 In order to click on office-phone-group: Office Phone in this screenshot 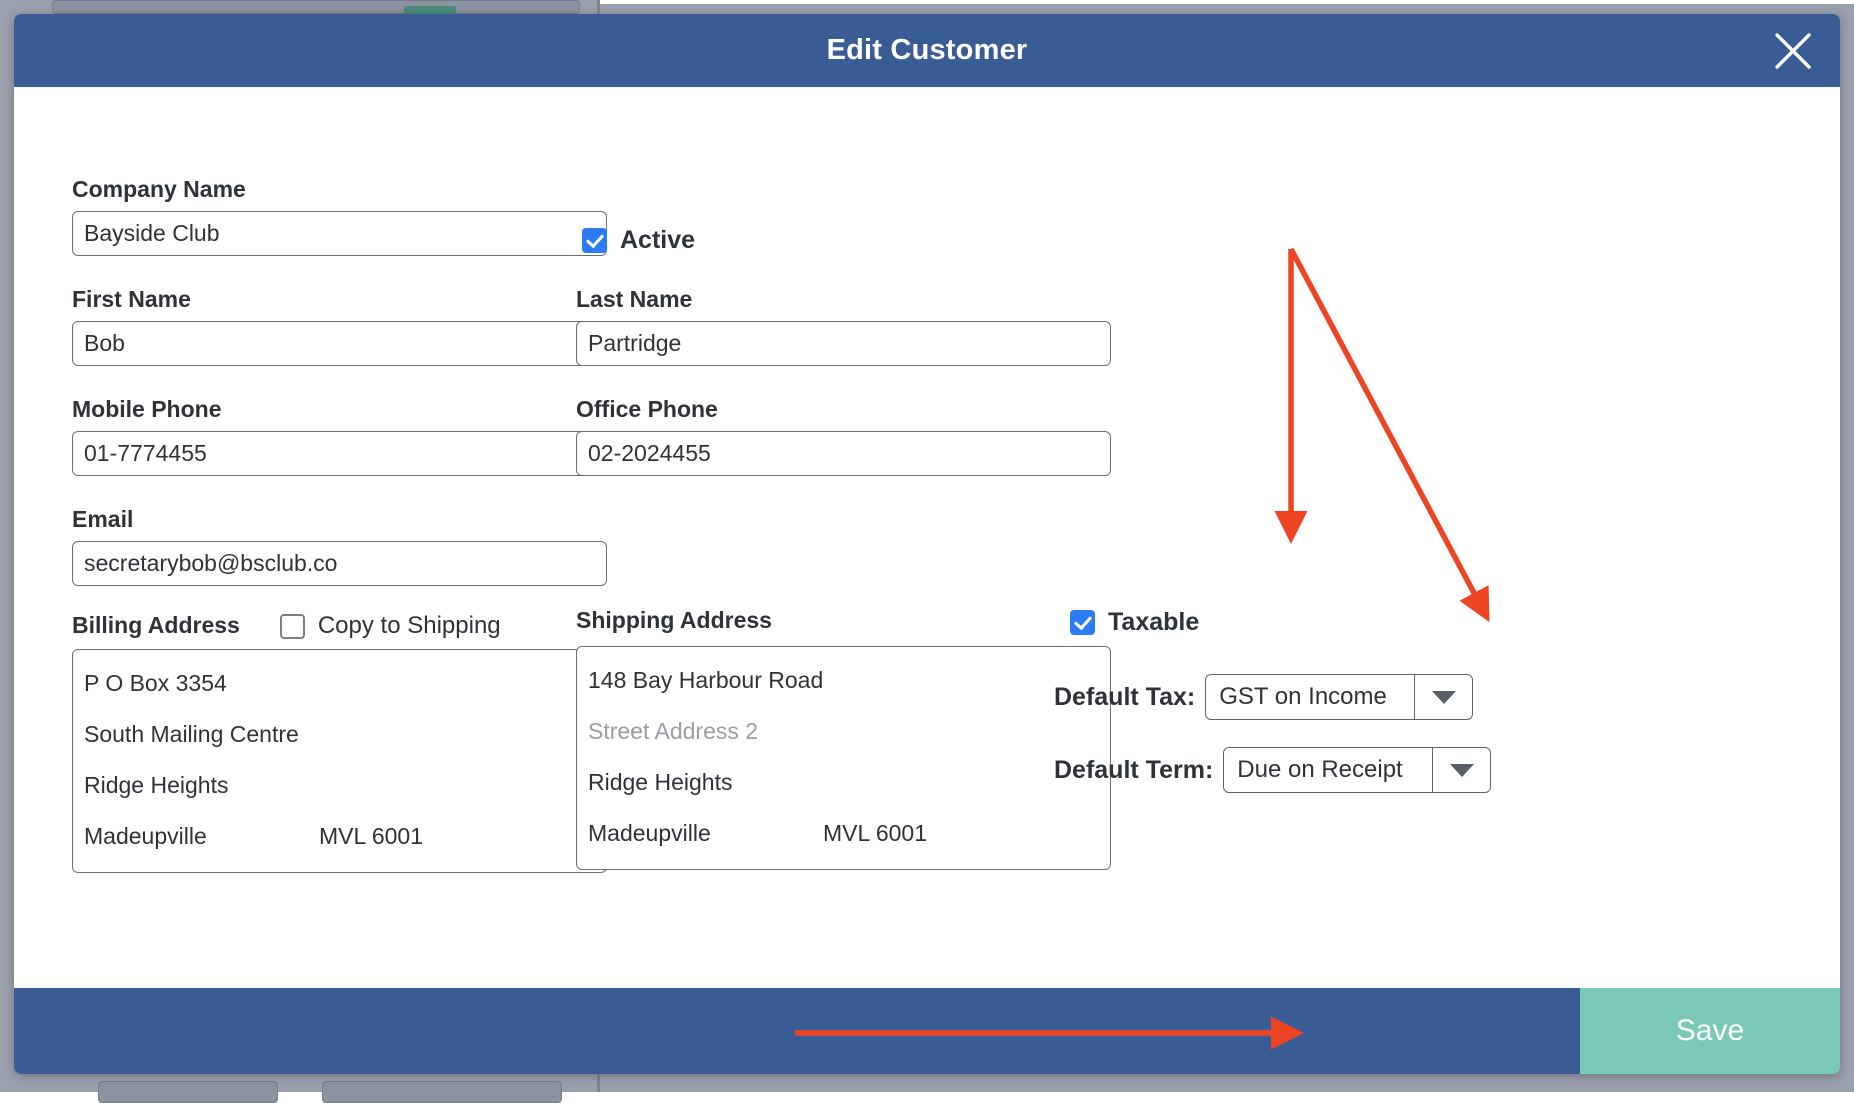, I will do `click(843, 436)`.